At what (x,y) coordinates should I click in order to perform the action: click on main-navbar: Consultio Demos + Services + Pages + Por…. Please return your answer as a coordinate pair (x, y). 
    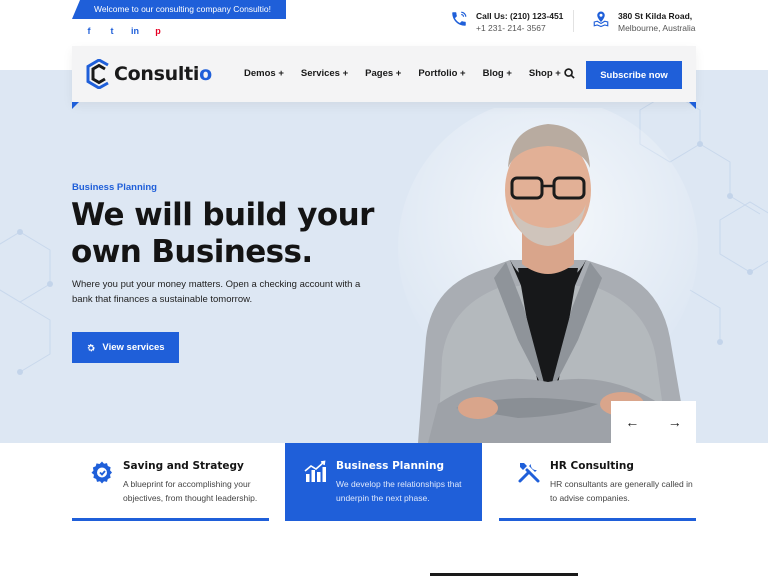
    Looking at the image, I should click on (384, 74).